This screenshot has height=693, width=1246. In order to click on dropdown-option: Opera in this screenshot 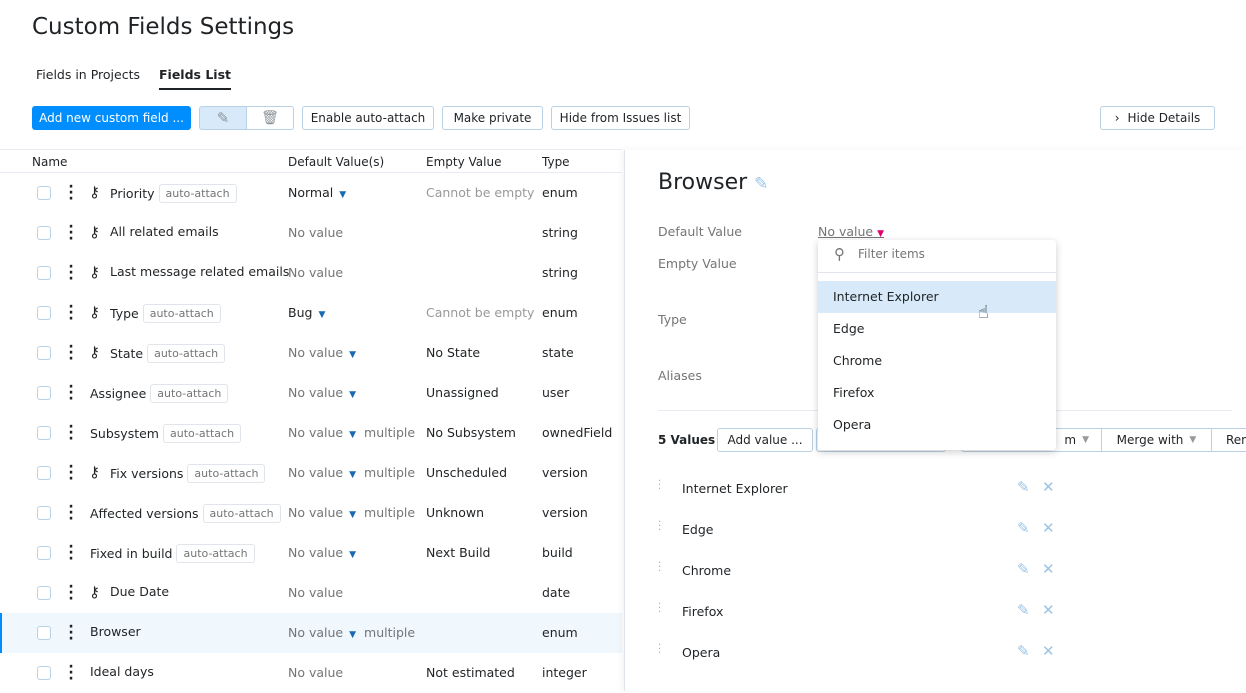, I will do `click(937, 425)`.